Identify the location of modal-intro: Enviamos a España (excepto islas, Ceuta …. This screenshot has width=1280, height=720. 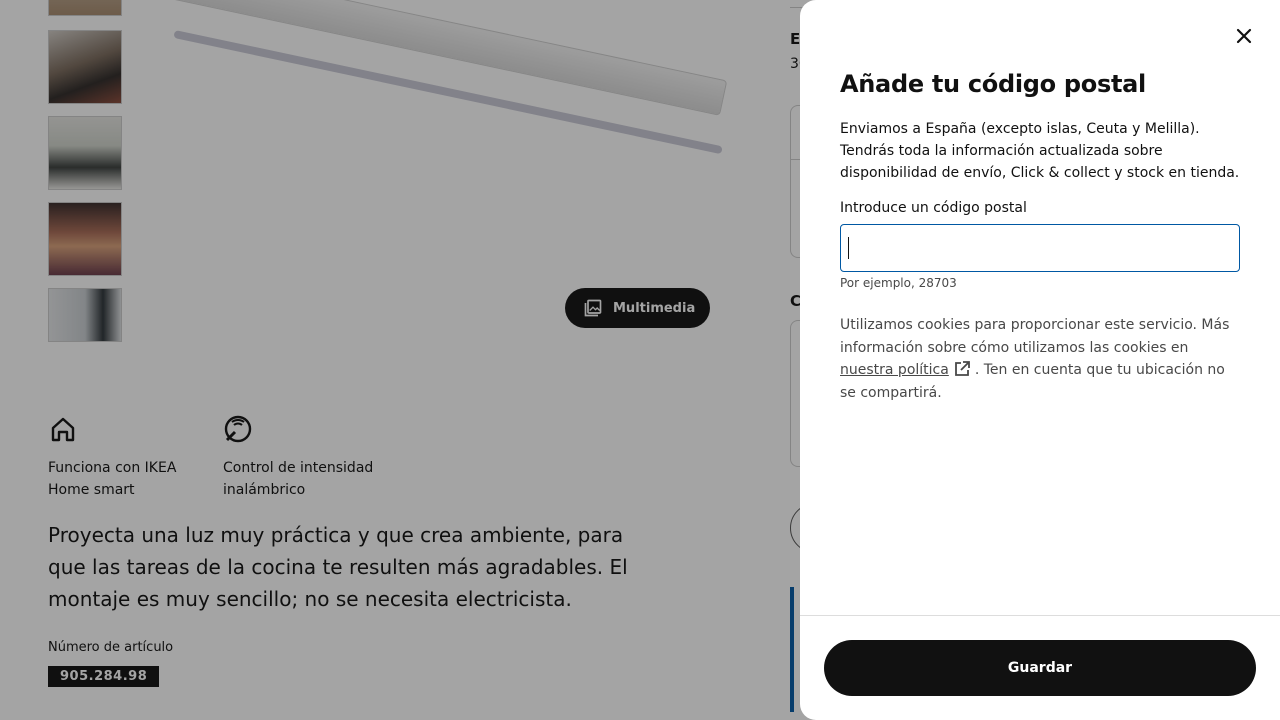
(1040, 151).